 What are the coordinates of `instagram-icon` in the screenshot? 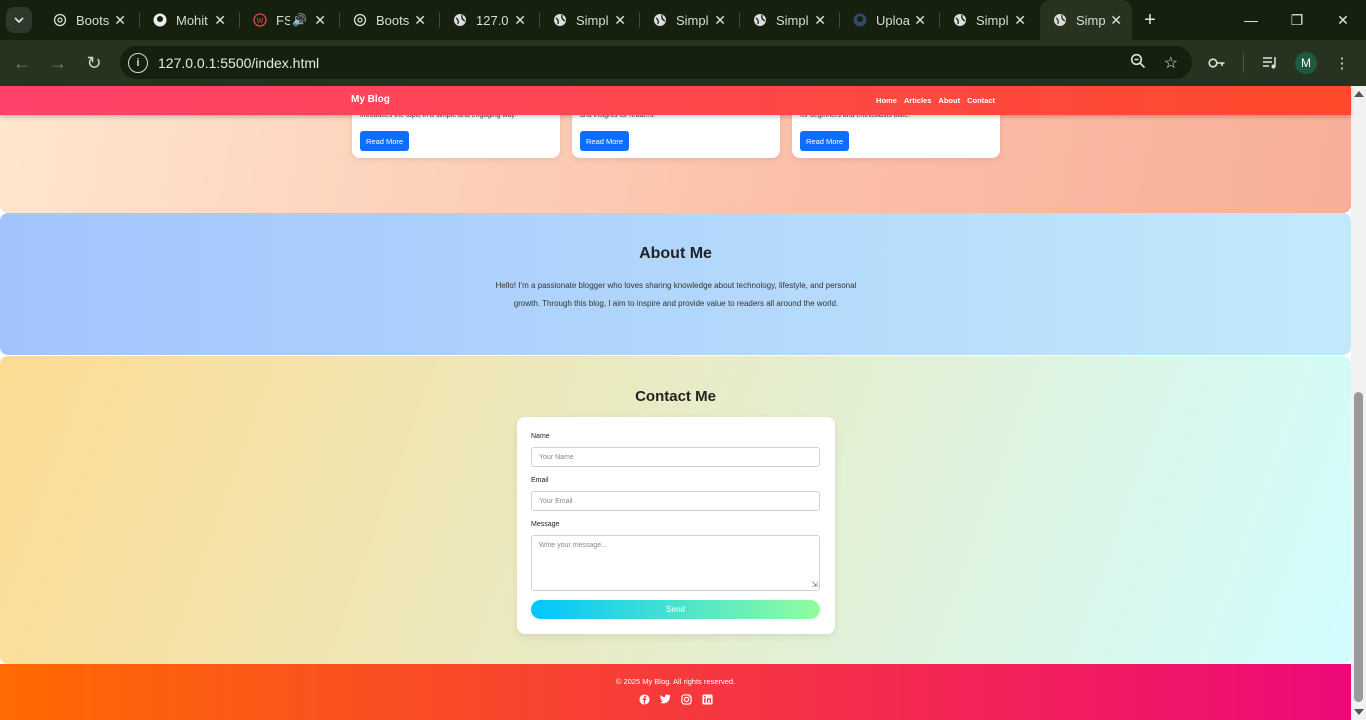 It's located at (686, 699).